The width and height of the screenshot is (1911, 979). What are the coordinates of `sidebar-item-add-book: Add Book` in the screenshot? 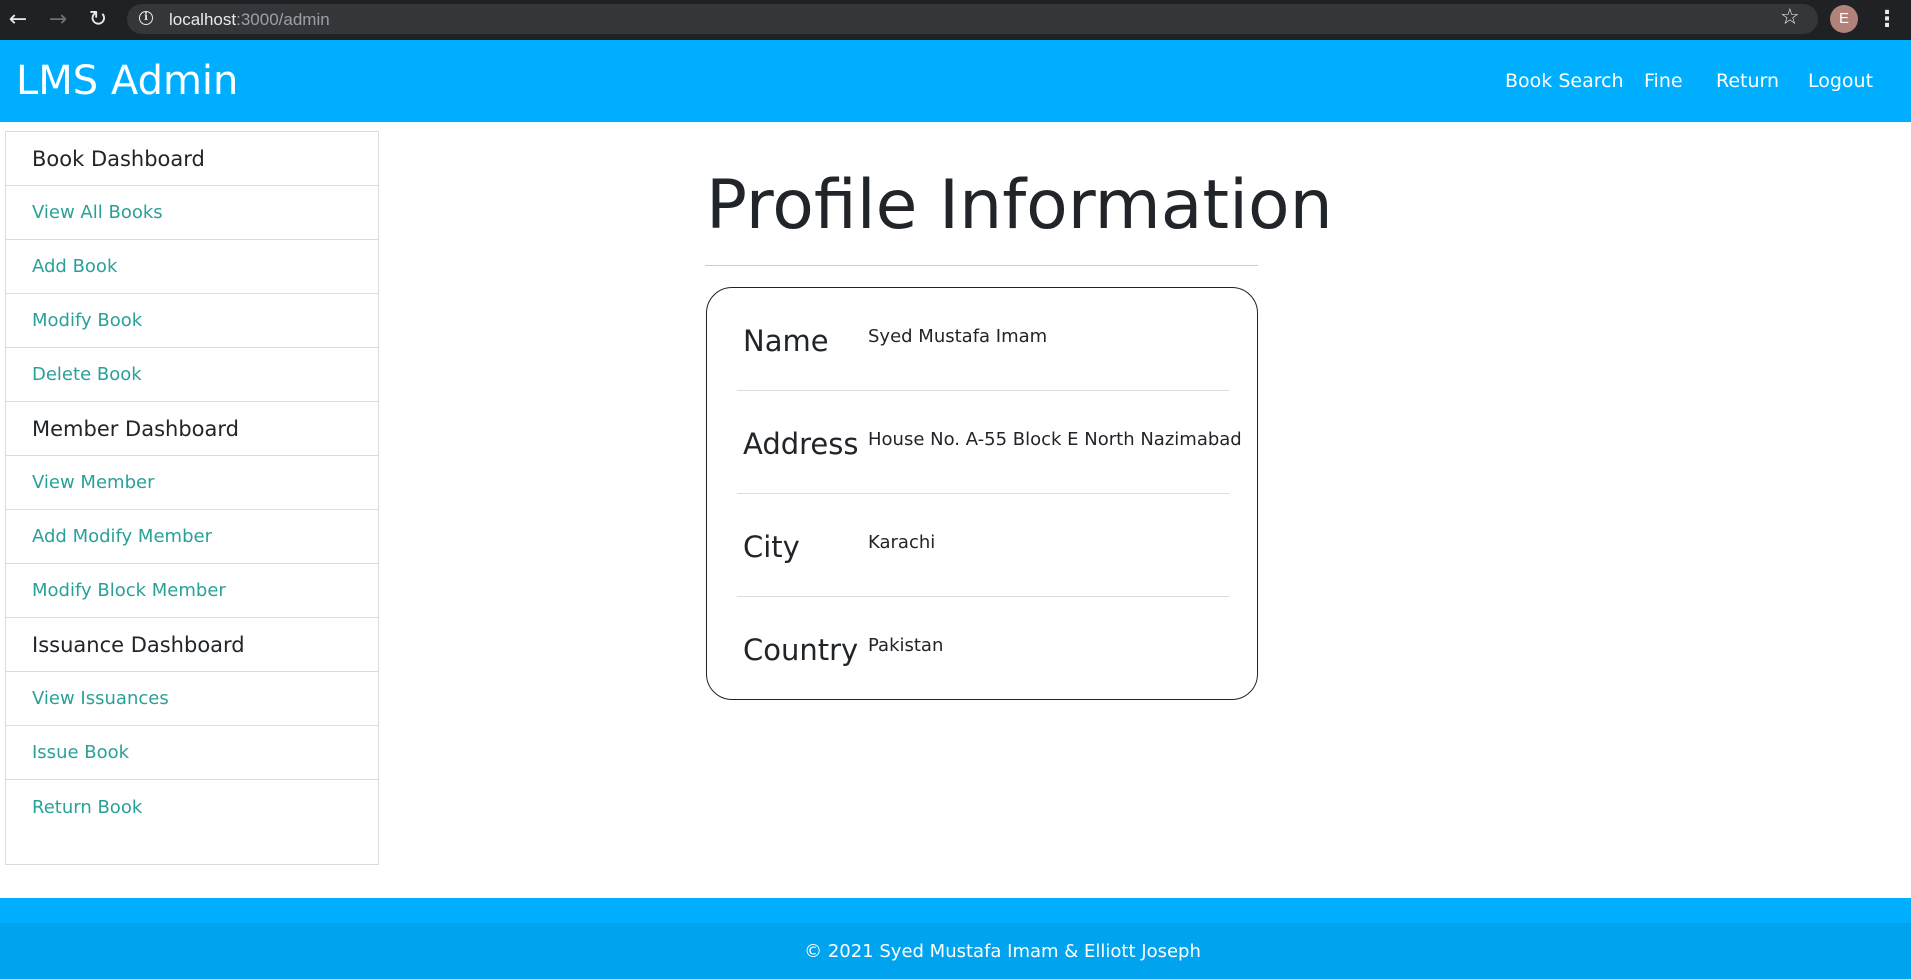 It's located at (192, 267).